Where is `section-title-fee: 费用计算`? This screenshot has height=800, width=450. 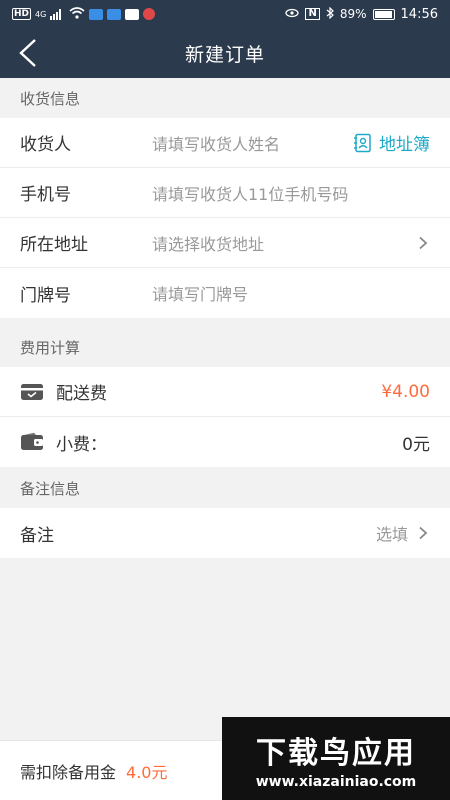
section-title-fee: 费用计算 is located at coordinates (50, 347).